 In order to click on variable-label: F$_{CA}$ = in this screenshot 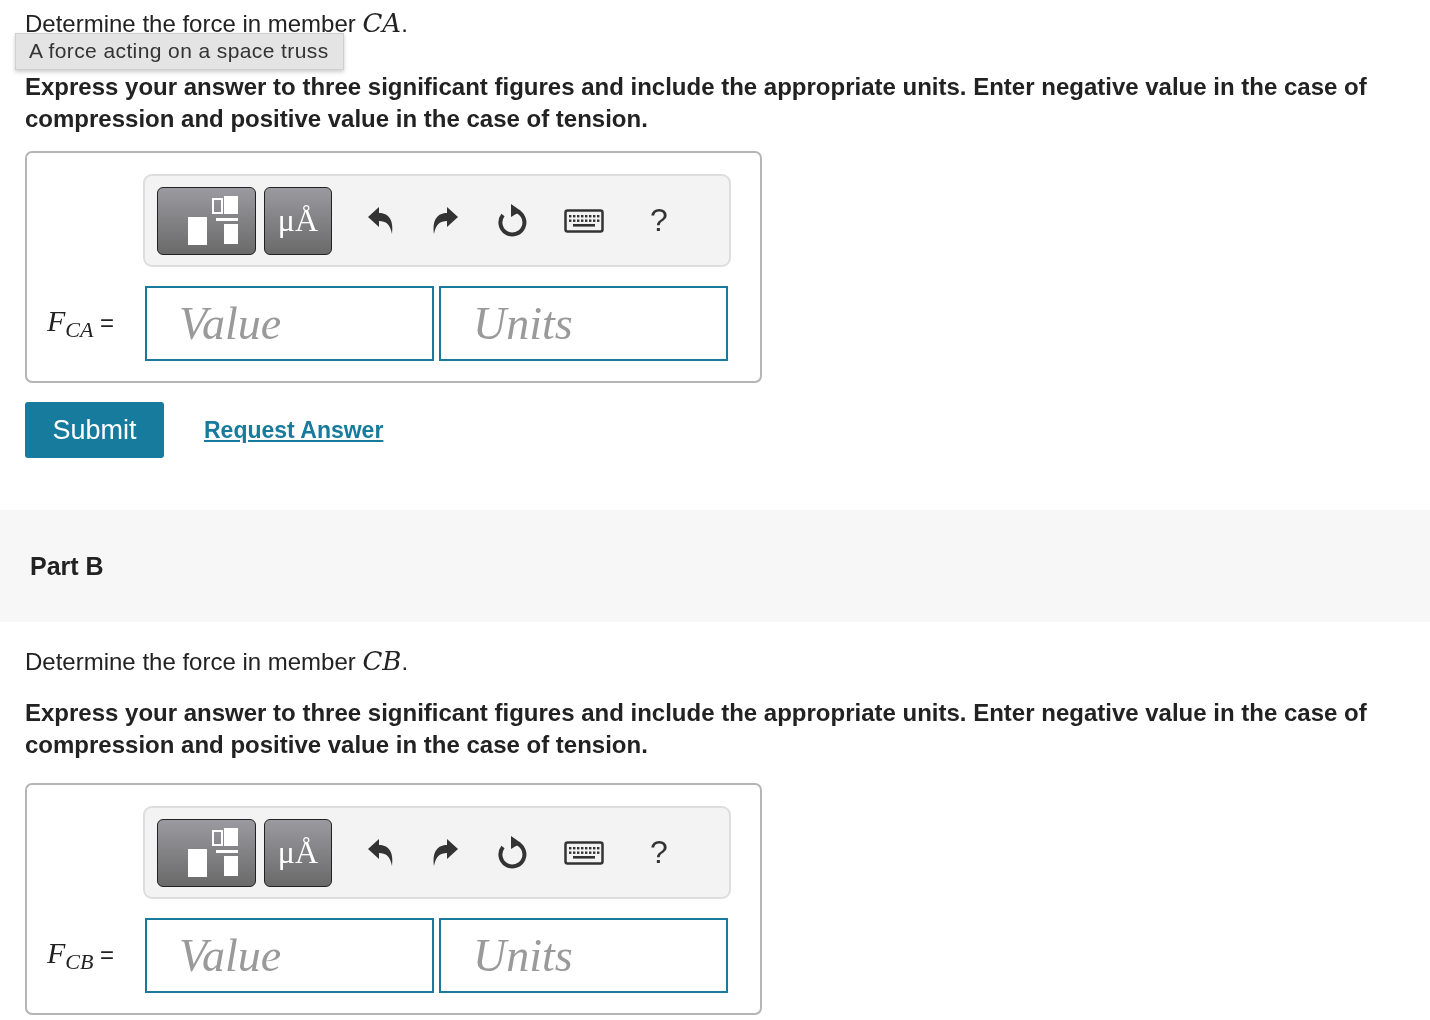, I will do `click(81, 323)`.